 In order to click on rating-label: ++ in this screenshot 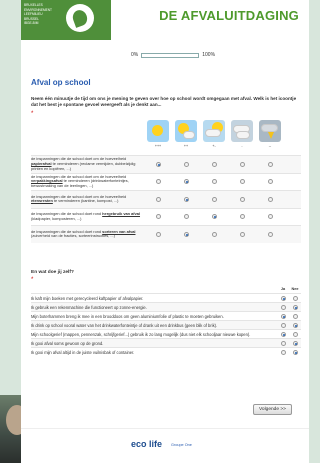, I will do `click(186, 146)`.